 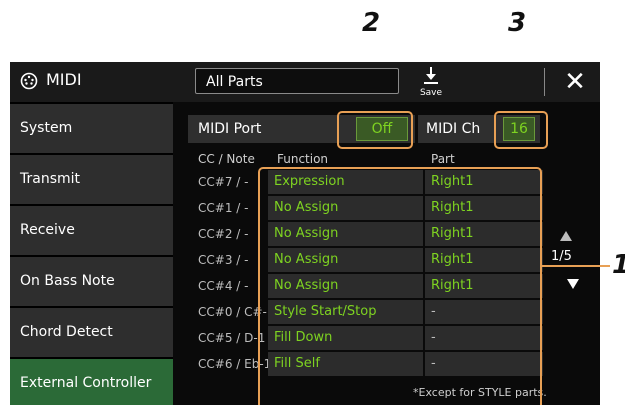 What do you see at coordinates (517, 23) in the screenshot?
I see `callout-3: 3` at bounding box center [517, 23].